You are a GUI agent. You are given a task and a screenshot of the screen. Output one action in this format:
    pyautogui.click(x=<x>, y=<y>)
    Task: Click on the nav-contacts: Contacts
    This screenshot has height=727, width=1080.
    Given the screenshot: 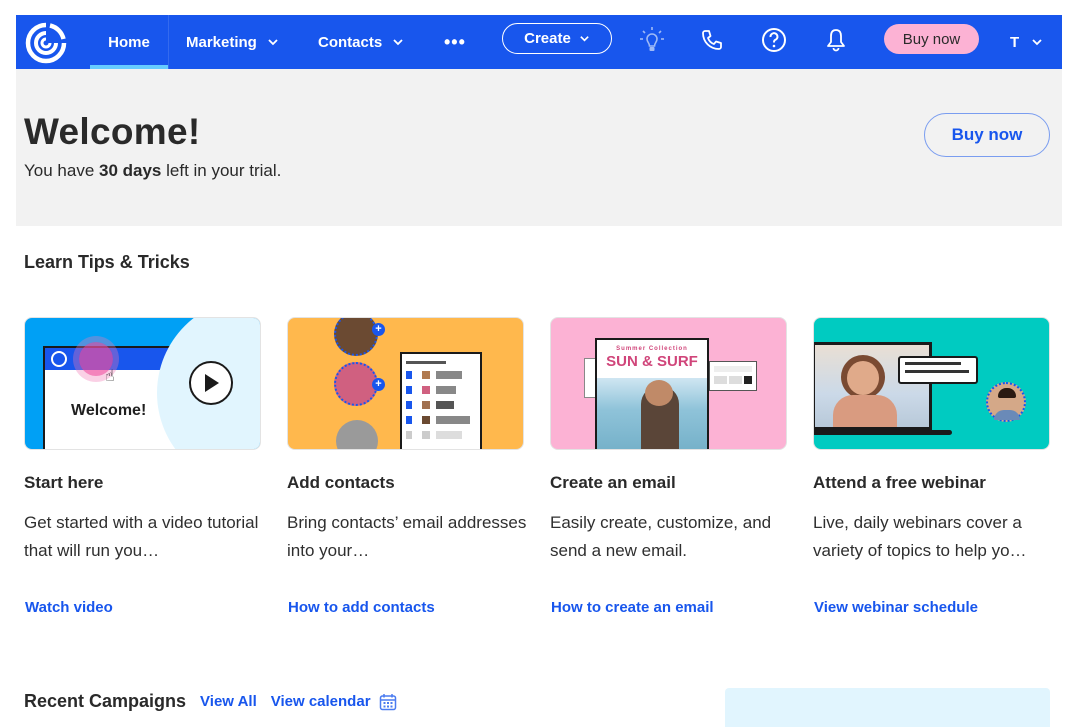 What is the action you would take?
    pyautogui.click(x=361, y=42)
    